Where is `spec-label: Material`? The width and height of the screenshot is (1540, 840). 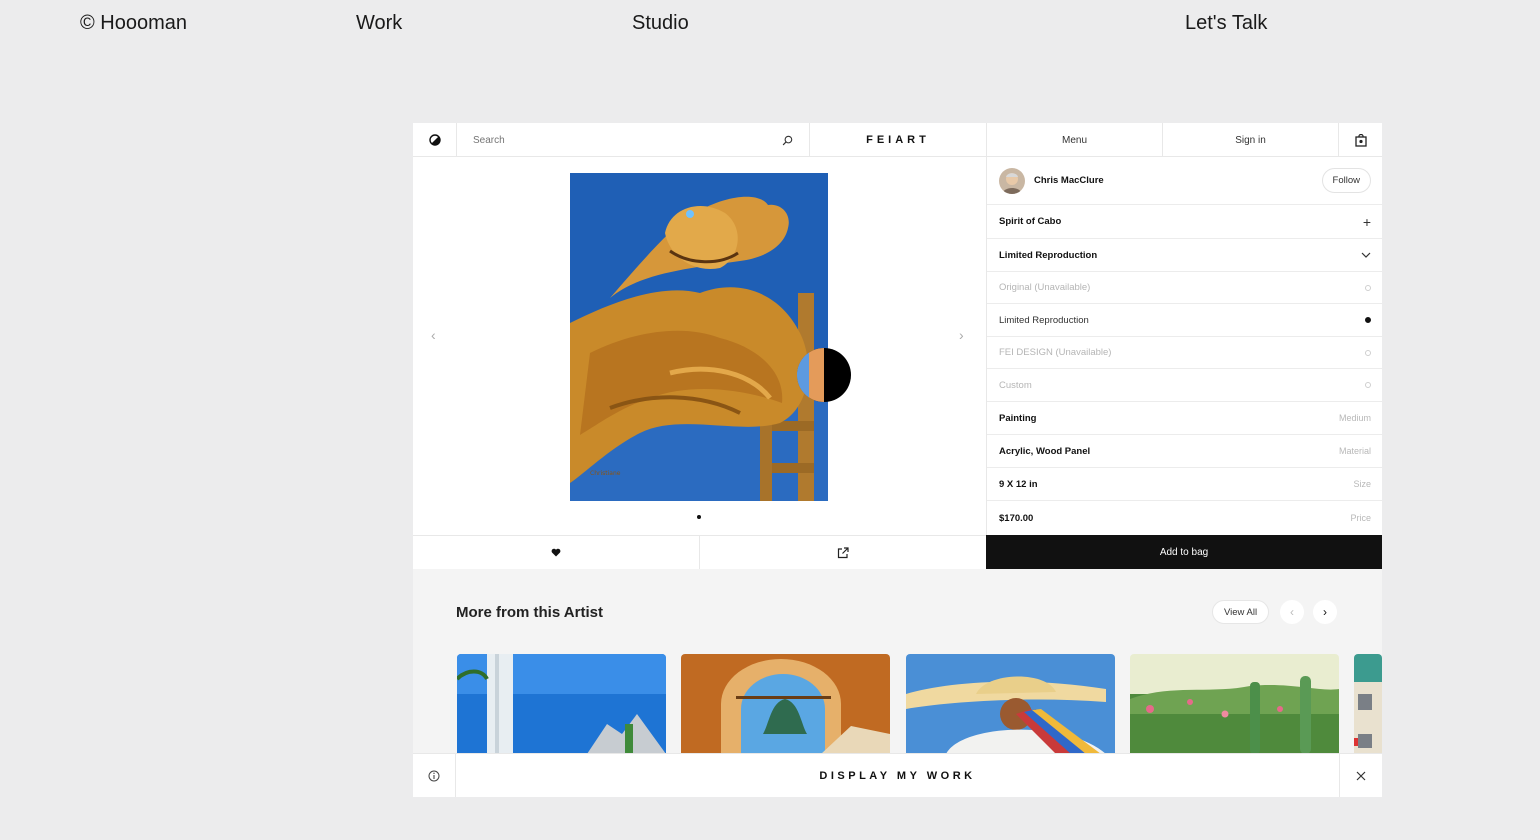 spec-label: Material is located at coordinates (1354, 451).